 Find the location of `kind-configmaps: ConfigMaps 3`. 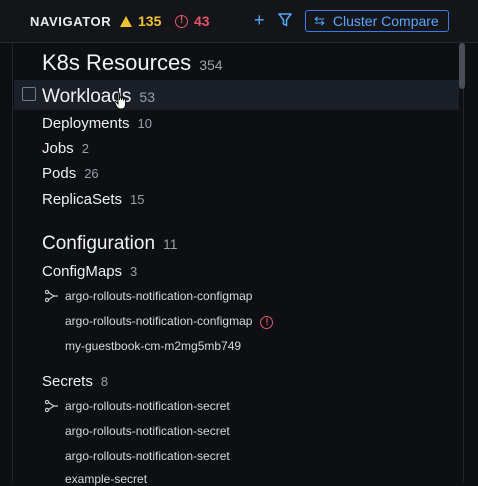

kind-configmaps: ConfigMaps 3 is located at coordinates (89, 271).